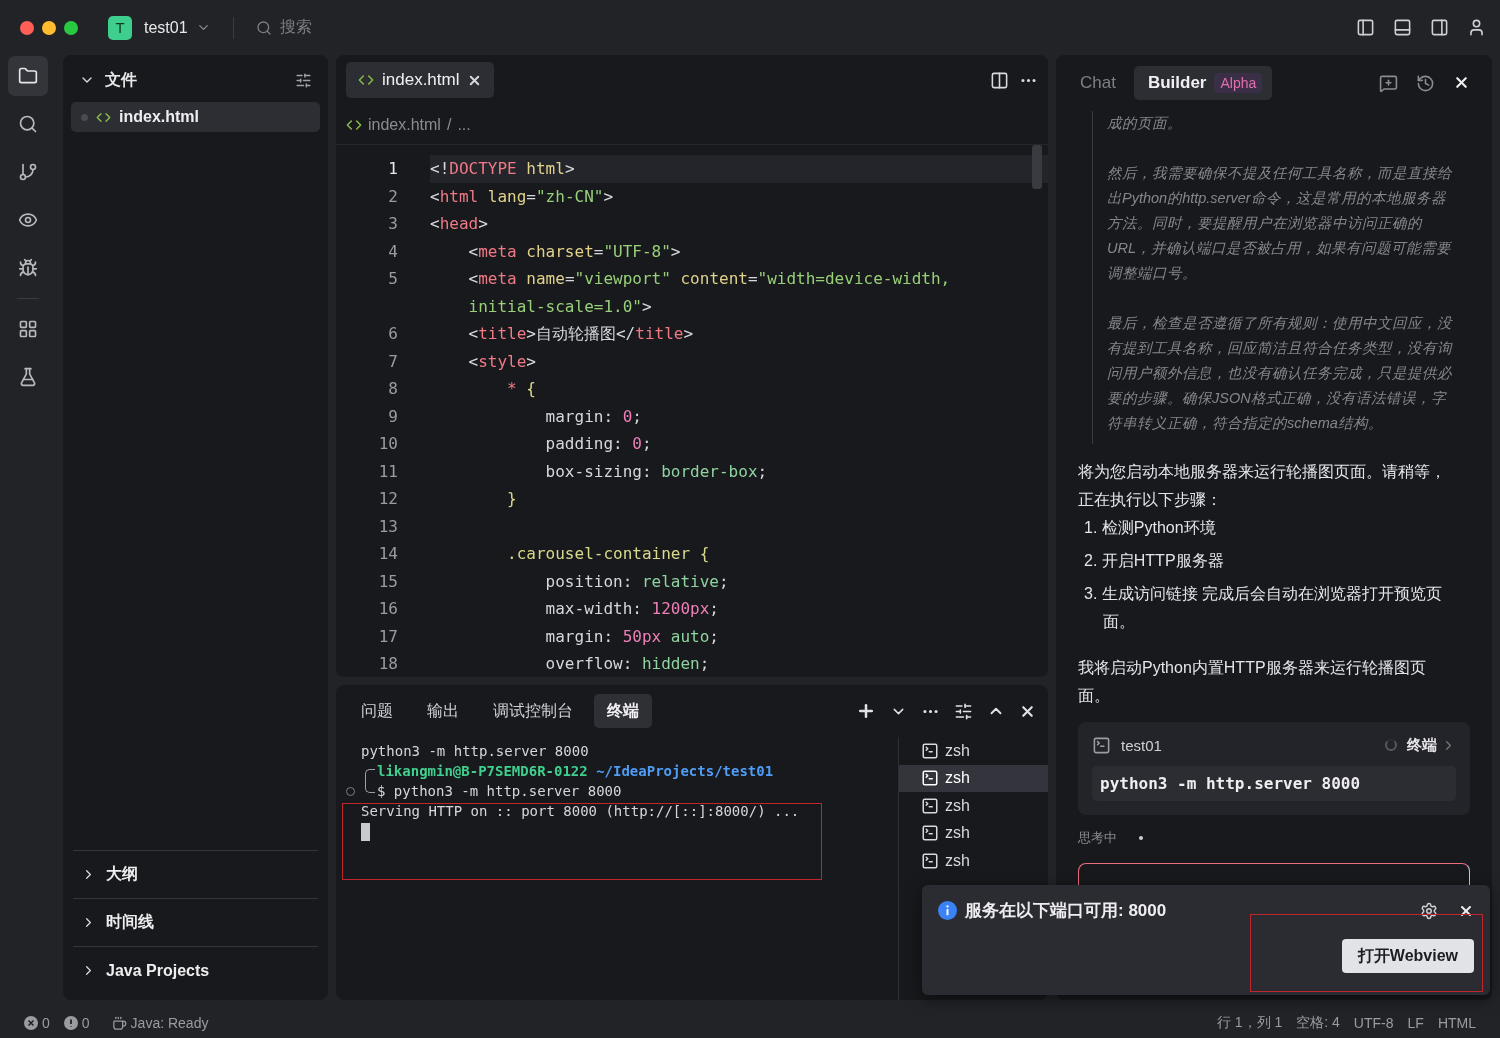 The height and width of the screenshot is (1038, 1500). Describe the element at coordinates (392, 334) in the screenshot. I see `line-number: 6` at that location.